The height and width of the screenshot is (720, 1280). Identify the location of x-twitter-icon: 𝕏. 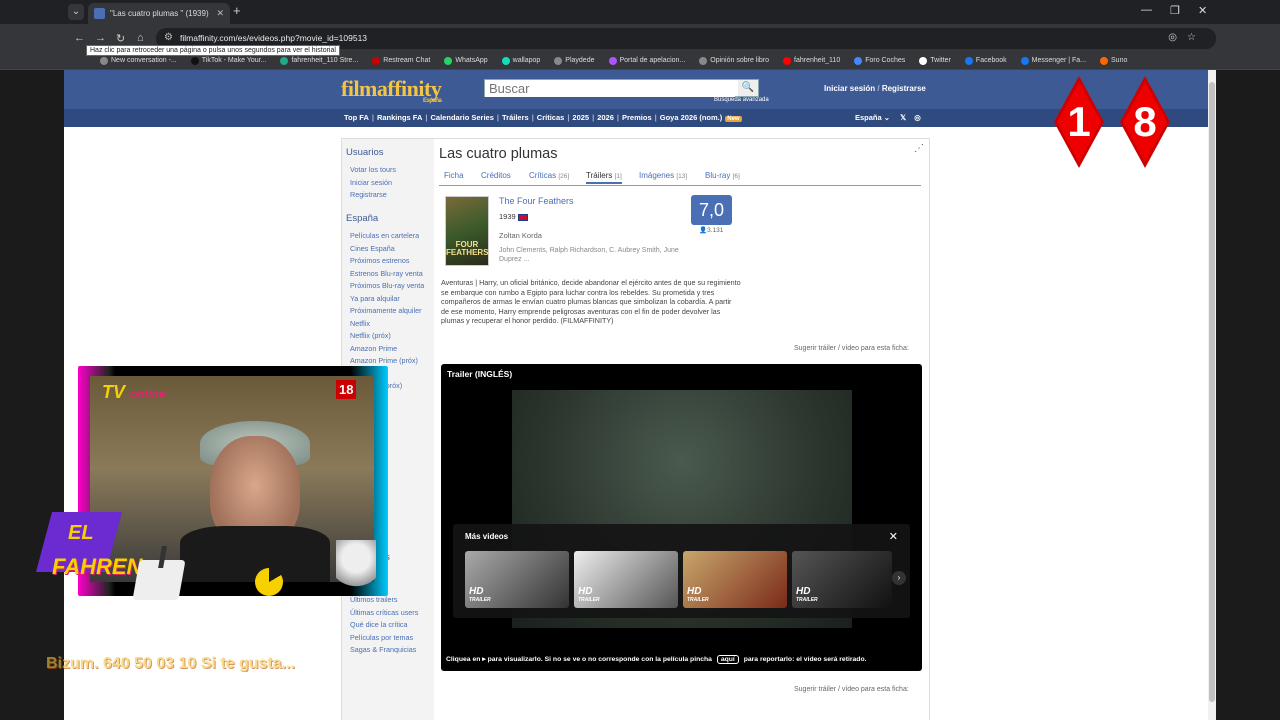
(903, 117).